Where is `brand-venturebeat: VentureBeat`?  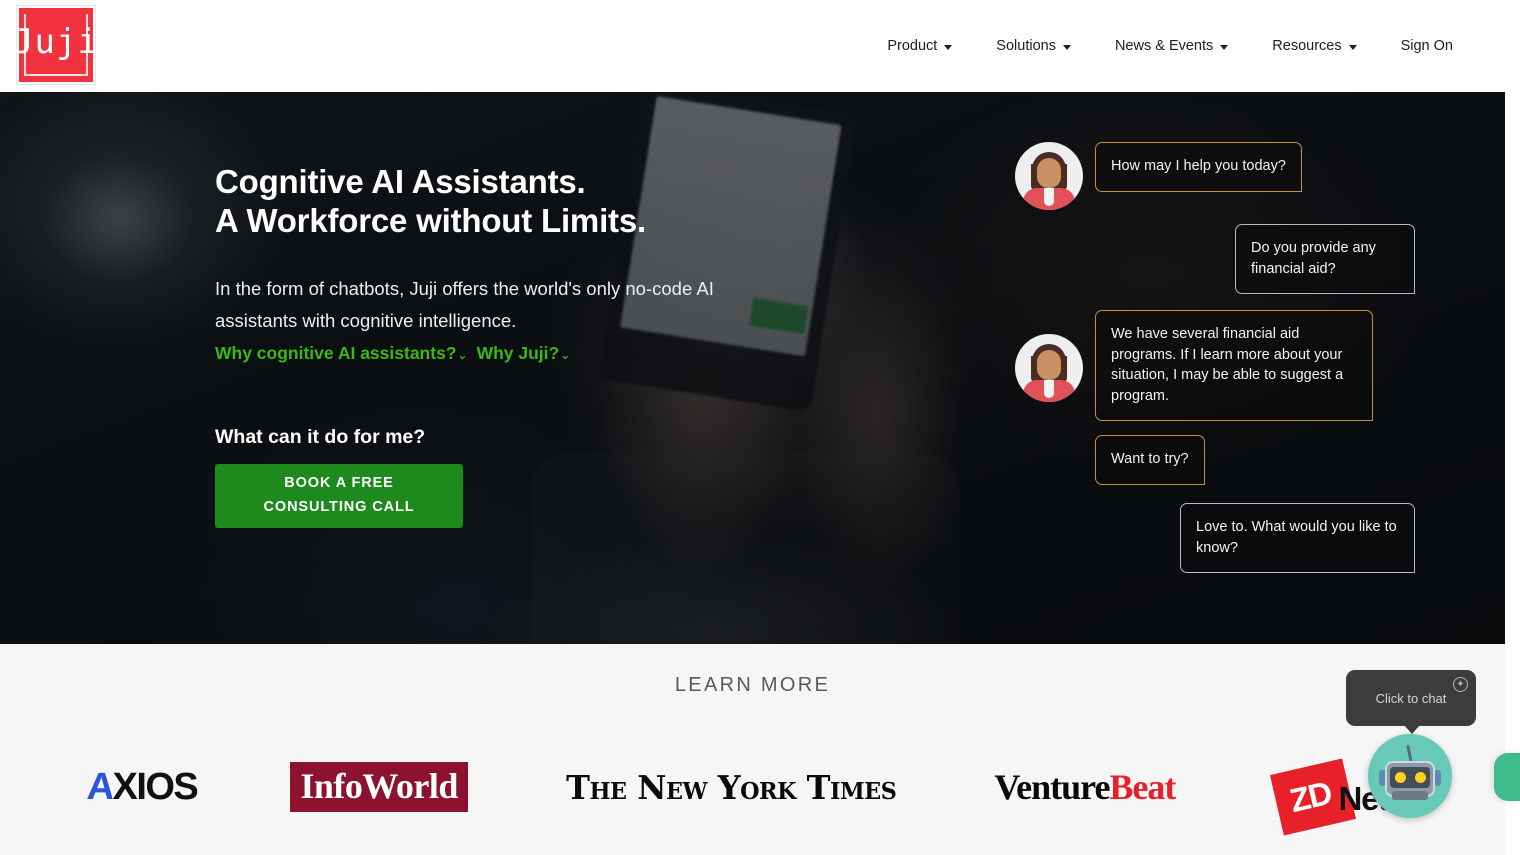 brand-venturebeat: VentureBeat is located at coordinates (1085, 787).